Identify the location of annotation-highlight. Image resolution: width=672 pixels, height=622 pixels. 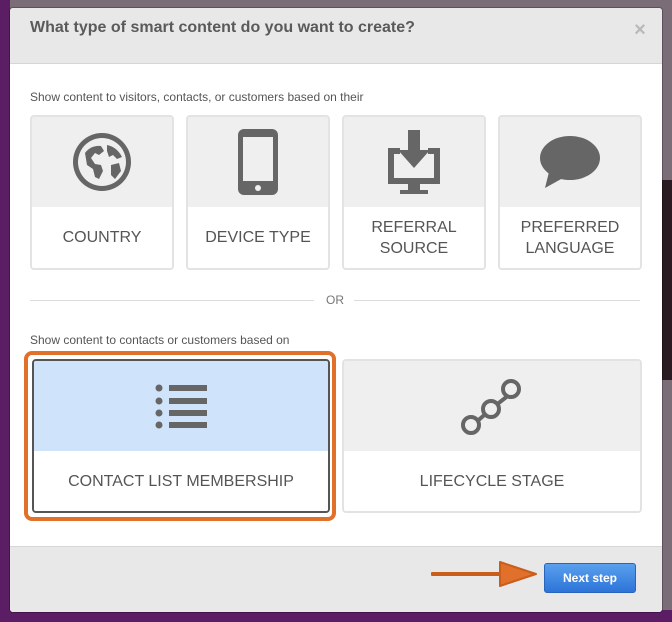
(180, 436).